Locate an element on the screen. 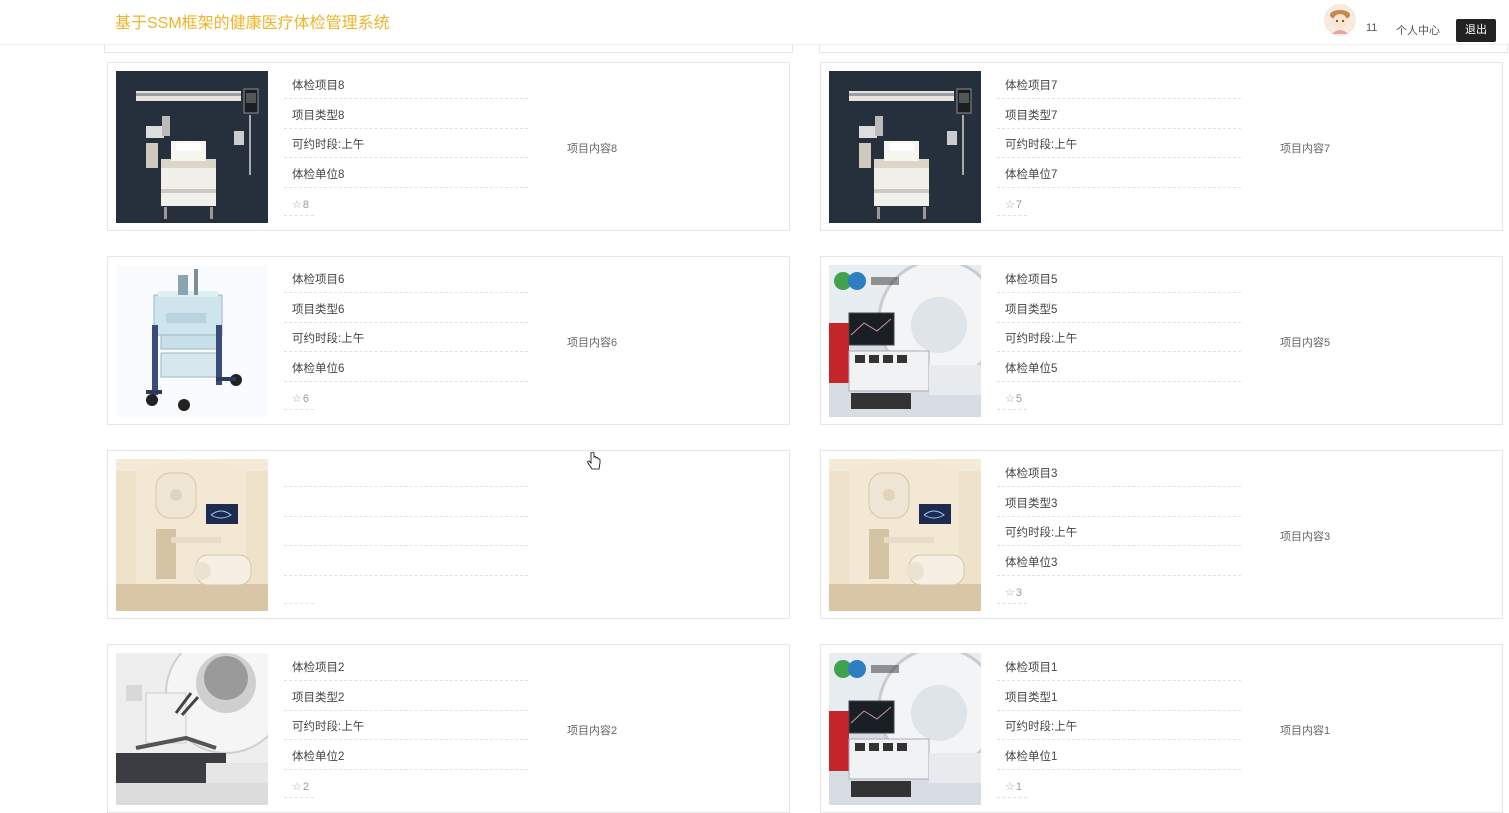 Image resolution: width=1509 pixels, height=813 pixels. exam-item-slot is located at coordinates (406, 533).